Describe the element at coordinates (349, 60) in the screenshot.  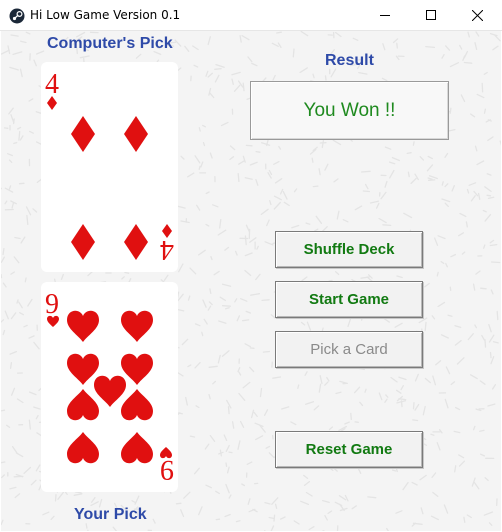
I see `result-label: Result` at that location.